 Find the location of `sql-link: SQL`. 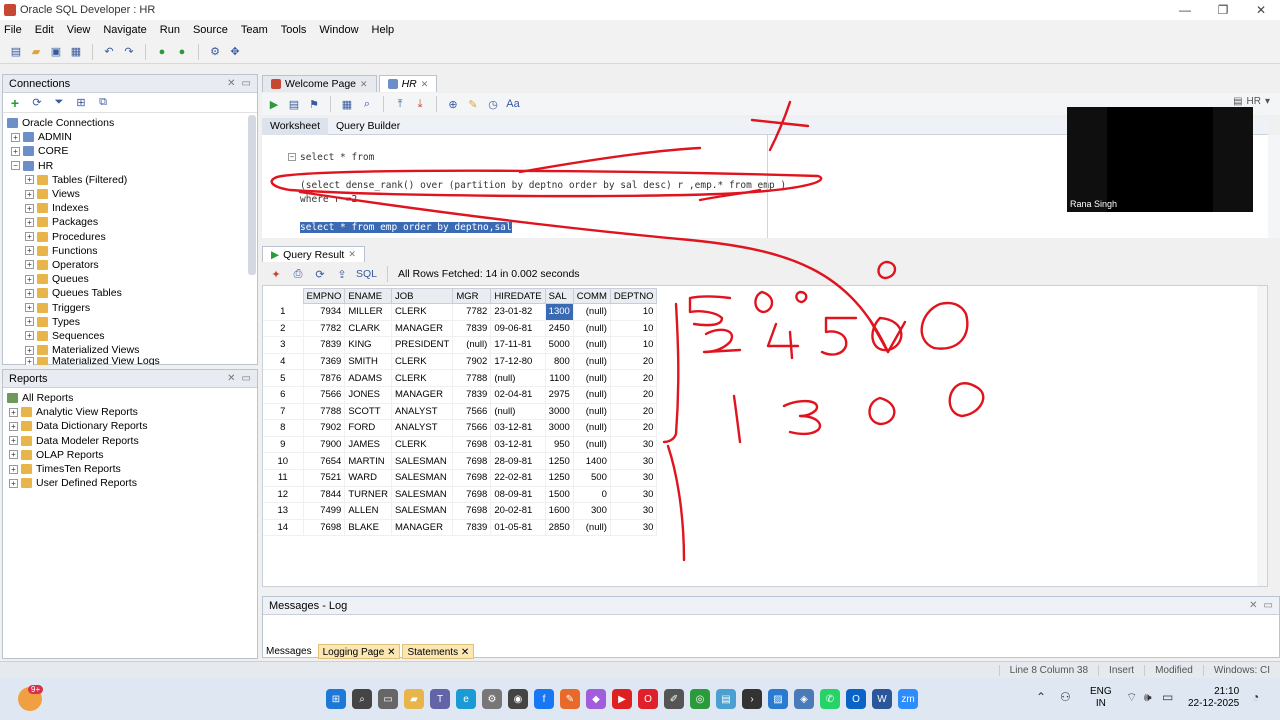

sql-link: SQL is located at coordinates (366, 274).